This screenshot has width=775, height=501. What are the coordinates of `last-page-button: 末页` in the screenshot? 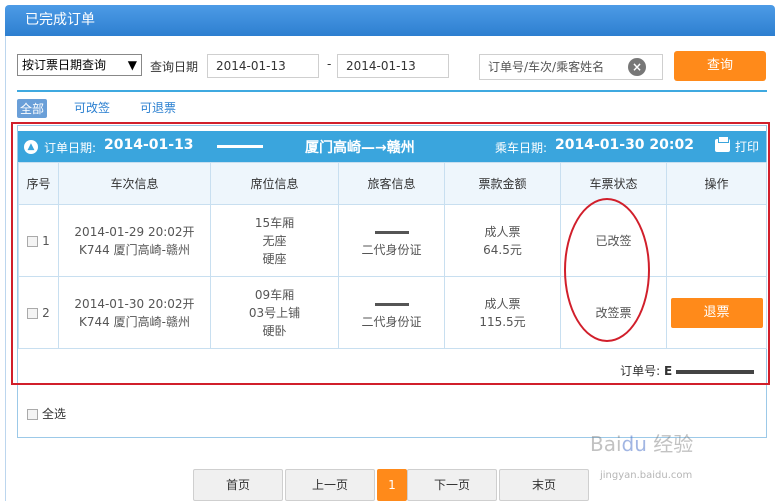 It's located at (544, 485).